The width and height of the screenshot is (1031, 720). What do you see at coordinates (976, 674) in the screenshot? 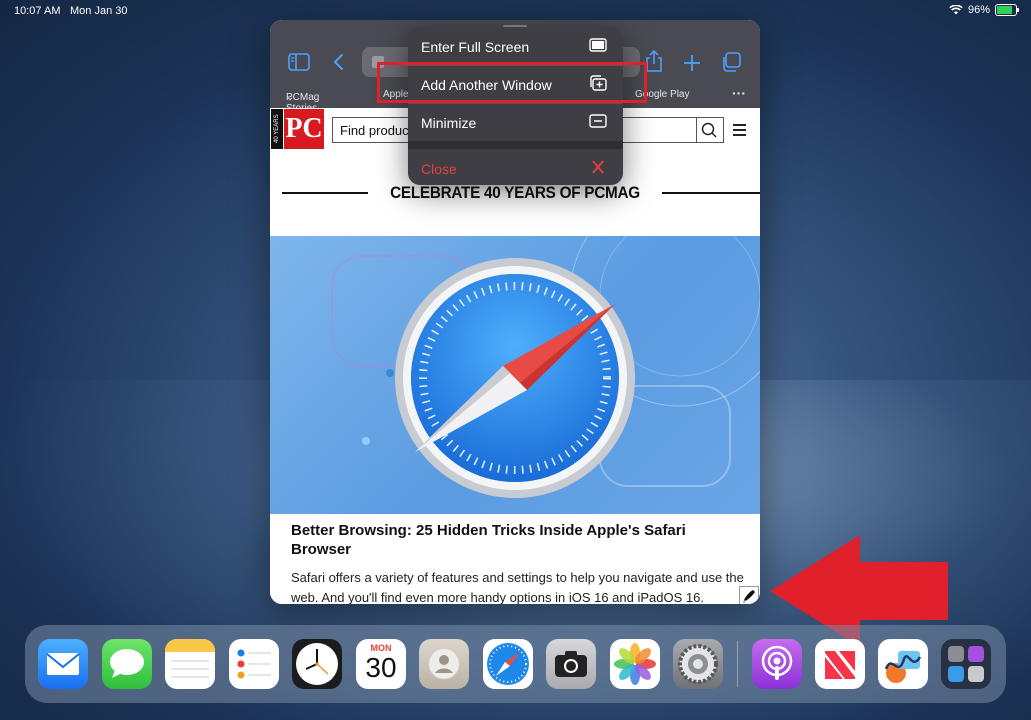
I see `app-library-camera-tile` at bounding box center [976, 674].